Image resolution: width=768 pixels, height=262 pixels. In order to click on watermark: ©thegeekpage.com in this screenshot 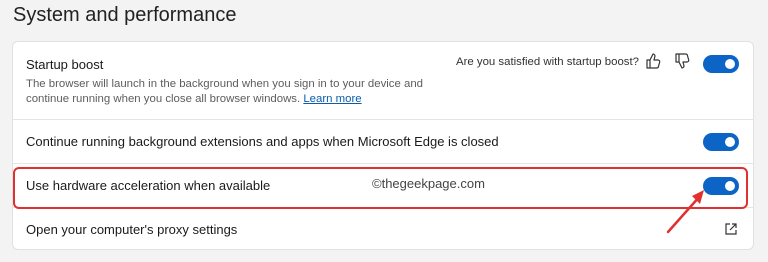, I will do `click(428, 183)`.